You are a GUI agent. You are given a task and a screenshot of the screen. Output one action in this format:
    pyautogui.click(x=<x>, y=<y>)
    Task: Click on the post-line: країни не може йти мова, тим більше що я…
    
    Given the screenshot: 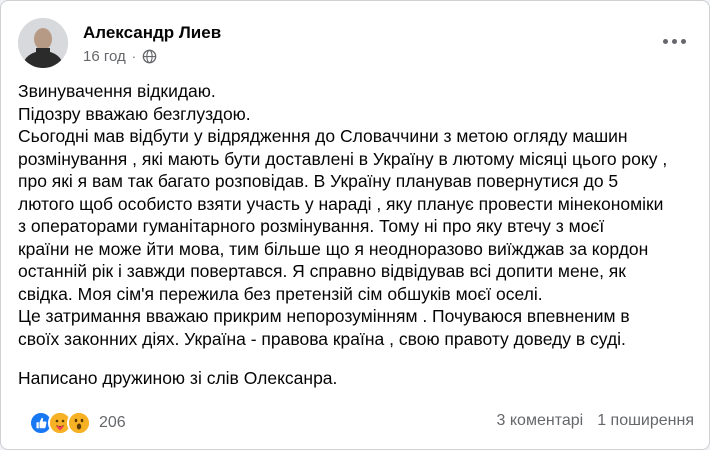 What is the action you would take?
    pyautogui.click(x=333, y=248)
    